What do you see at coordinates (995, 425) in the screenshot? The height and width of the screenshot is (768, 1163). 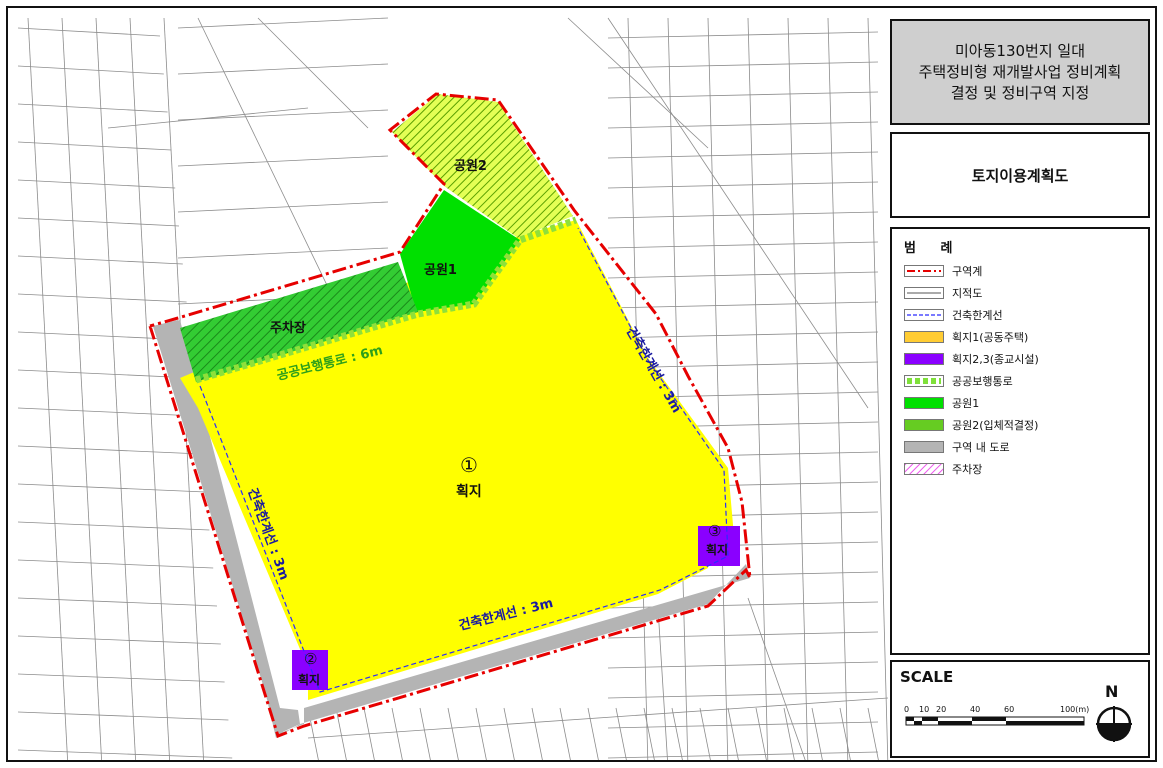 I see `legend-label: 공원2(입체적결정)` at bounding box center [995, 425].